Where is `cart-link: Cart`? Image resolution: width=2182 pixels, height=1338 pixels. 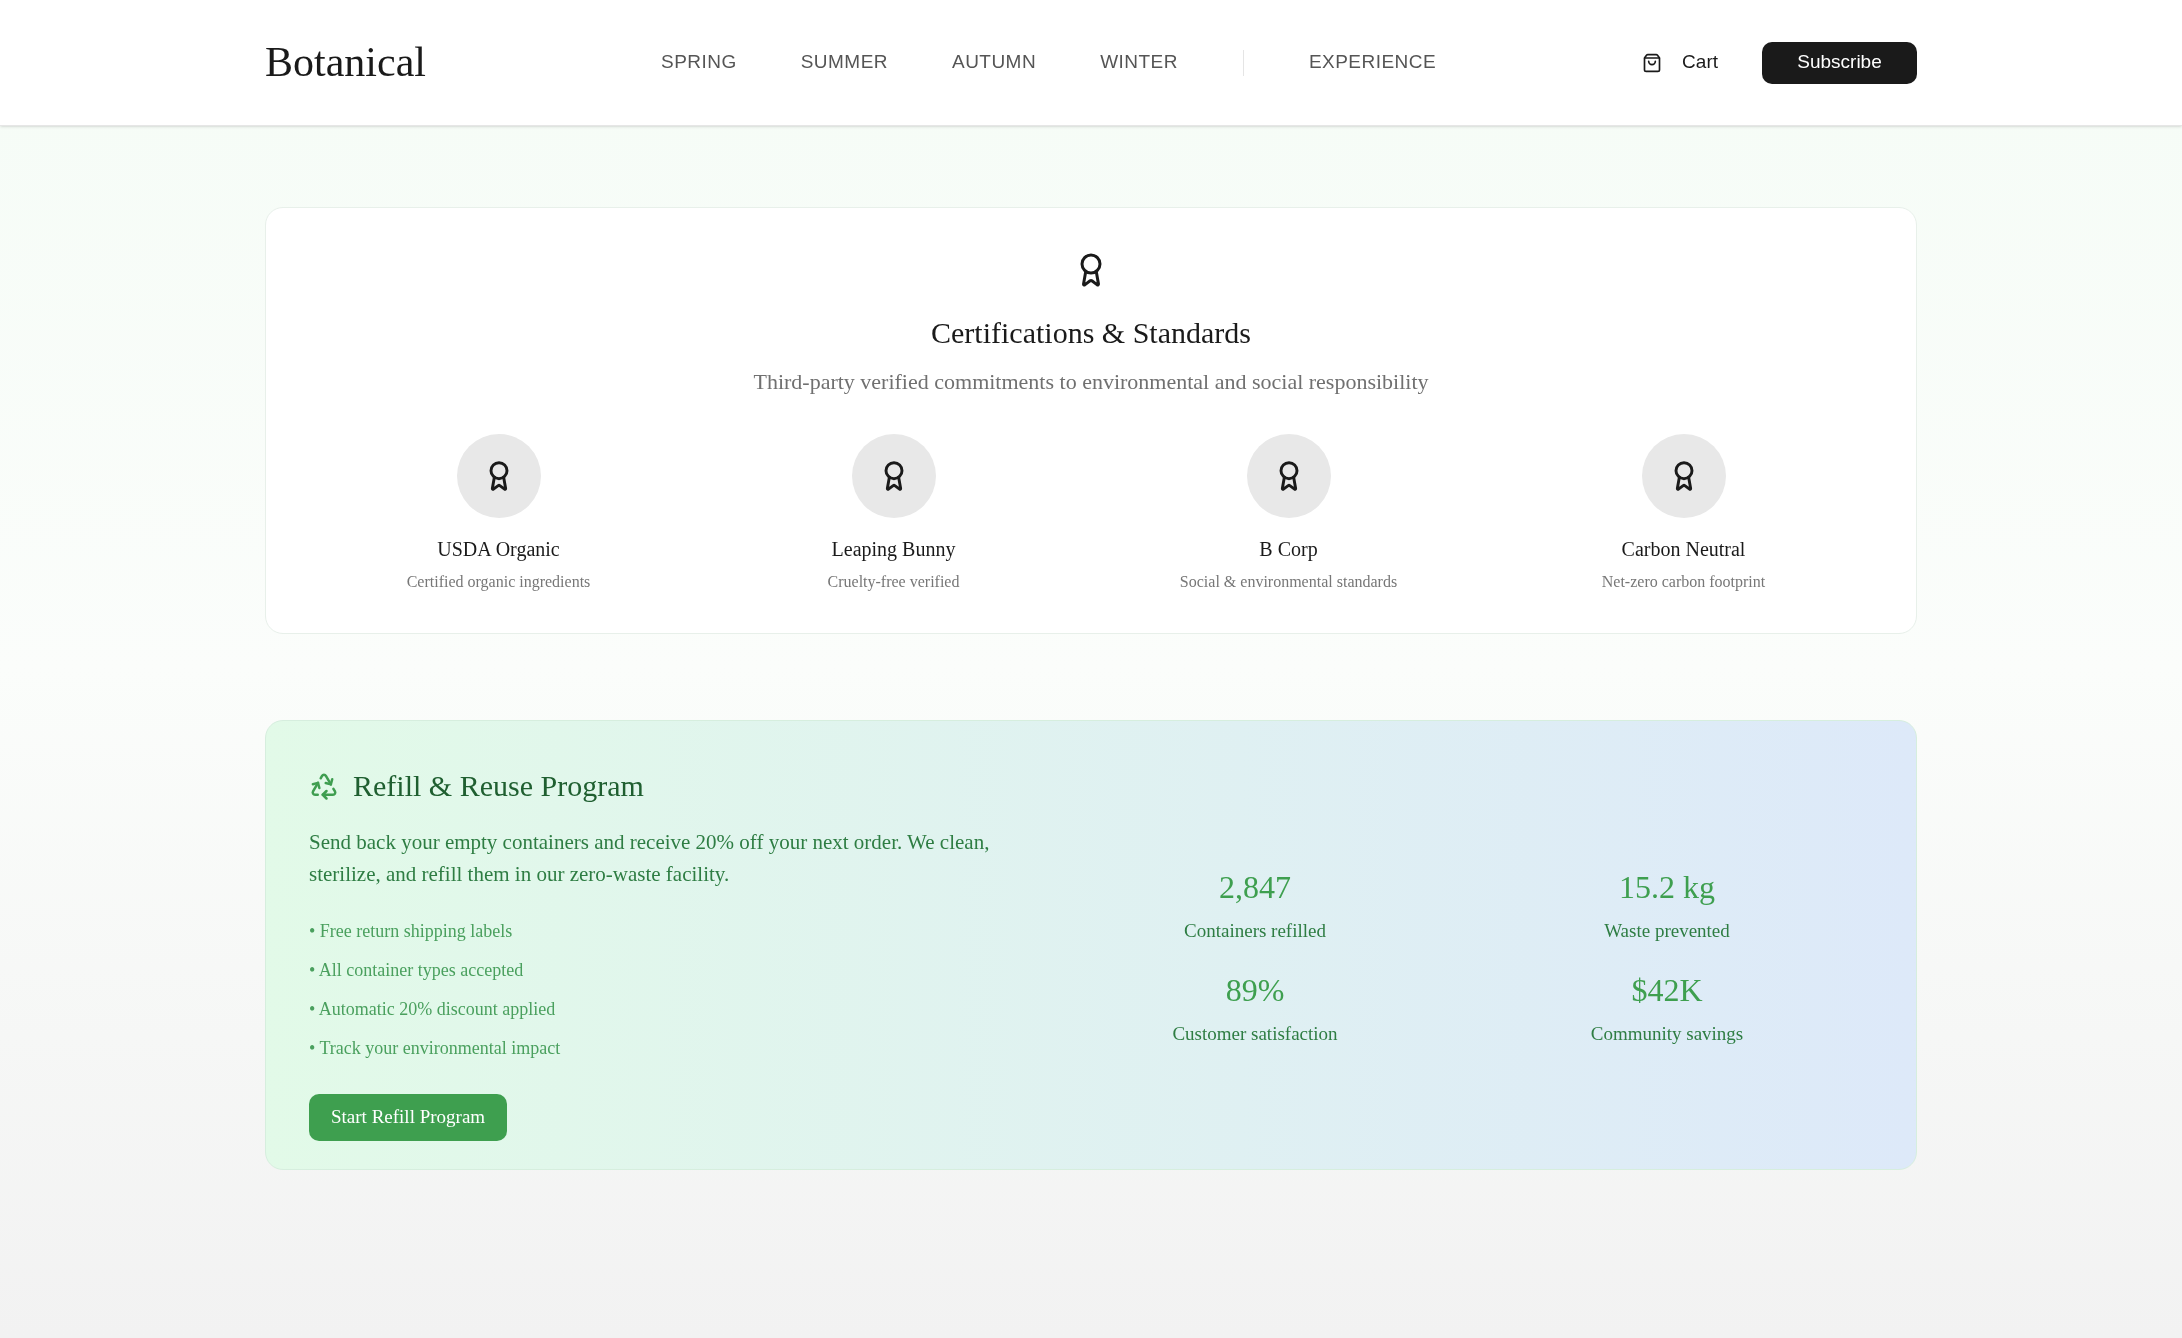
cart-link: Cart is located at coordinates (1680, 62).